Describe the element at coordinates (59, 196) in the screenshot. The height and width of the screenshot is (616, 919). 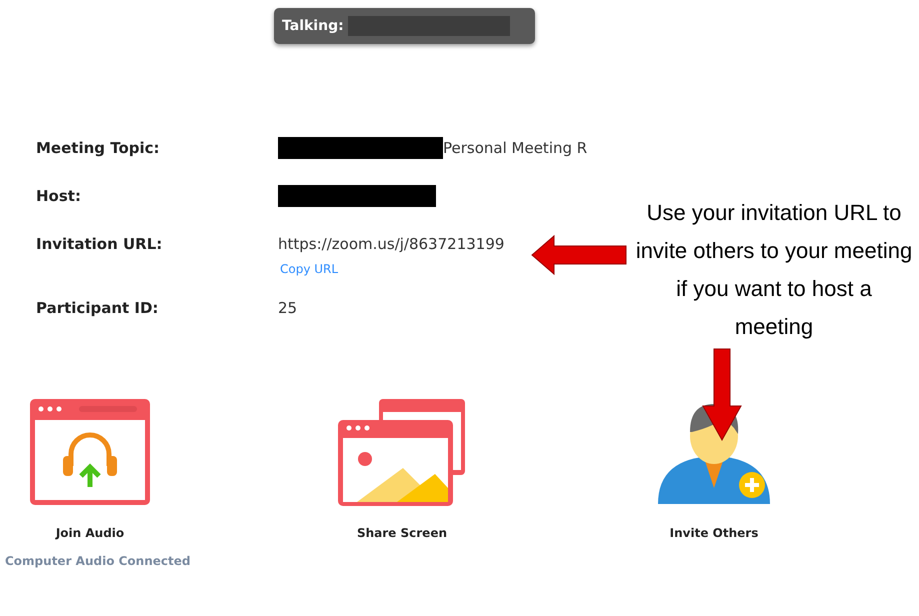
I see `field-label: Host:` at that location.